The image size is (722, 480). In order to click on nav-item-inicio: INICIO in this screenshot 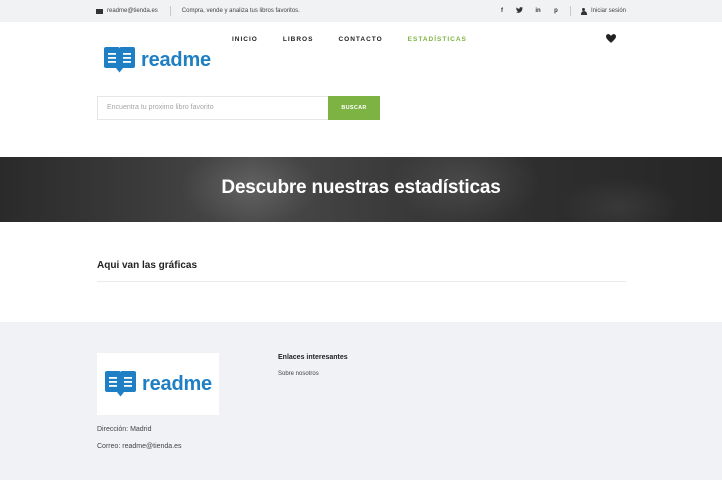, I will do `click(245, 40)`.